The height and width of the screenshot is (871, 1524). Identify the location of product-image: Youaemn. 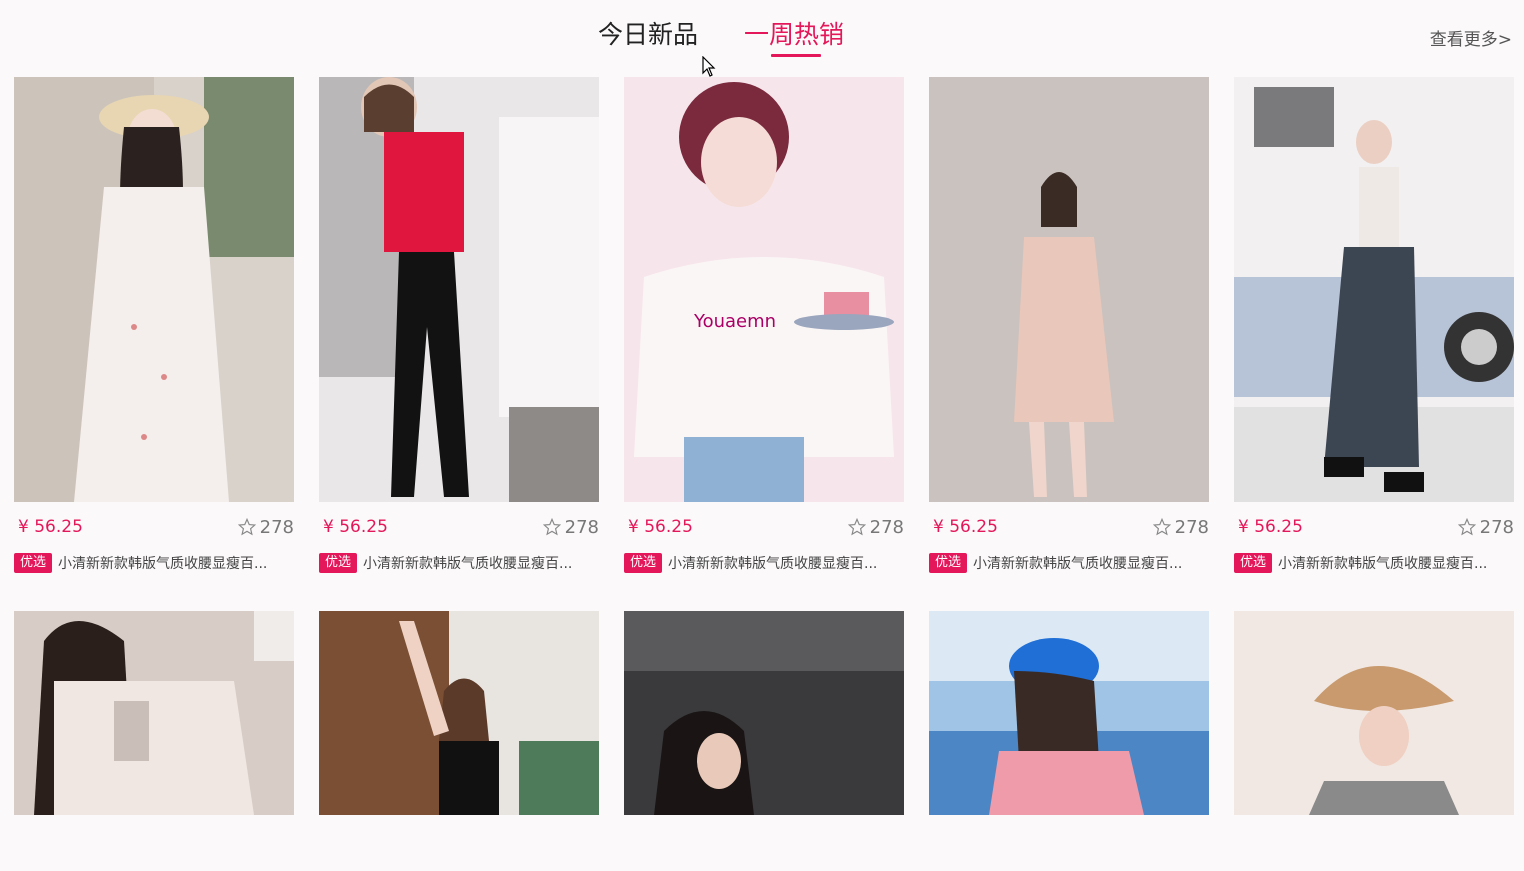
(764, 289).